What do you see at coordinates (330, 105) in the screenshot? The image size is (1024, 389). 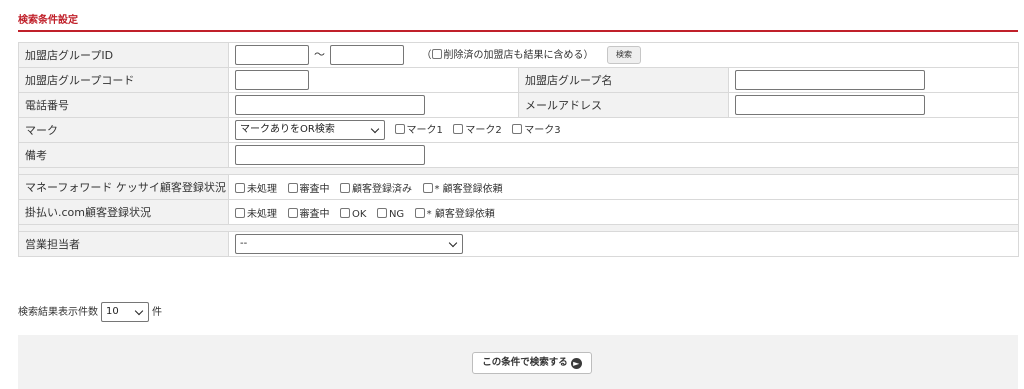 I see `phone-input` at bounding box center [330, 105].